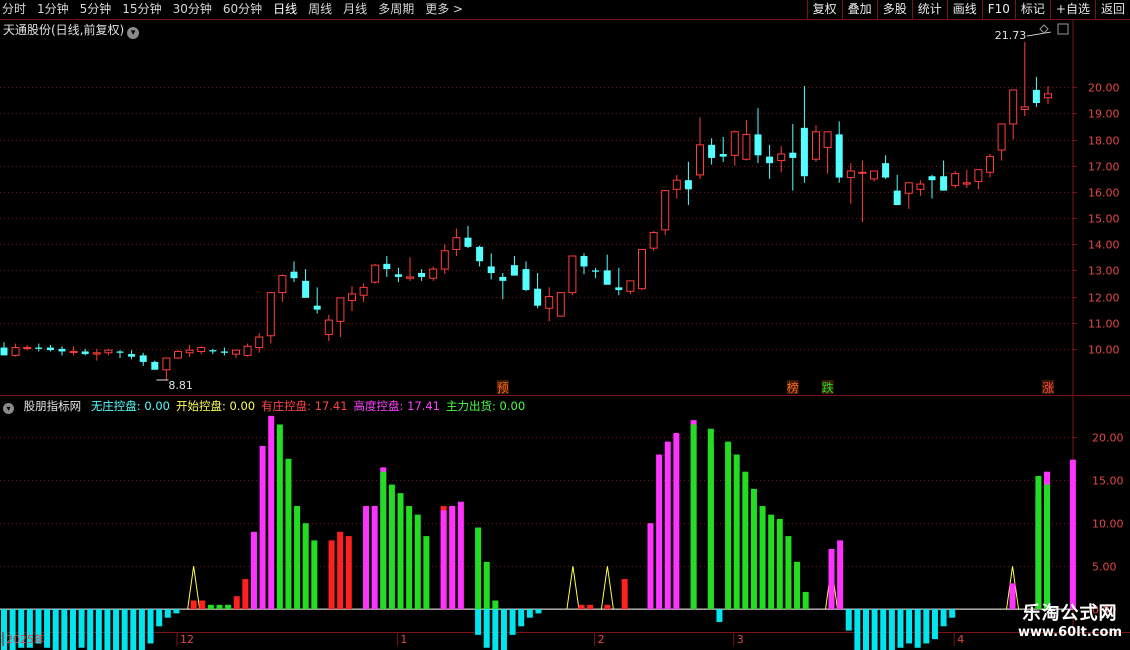  What do you see at coordinates (215, 406) in the screenshot?
I see `indicator-legend-item-1: 开始控盘: 0.00` at bounding box center [215, 406].